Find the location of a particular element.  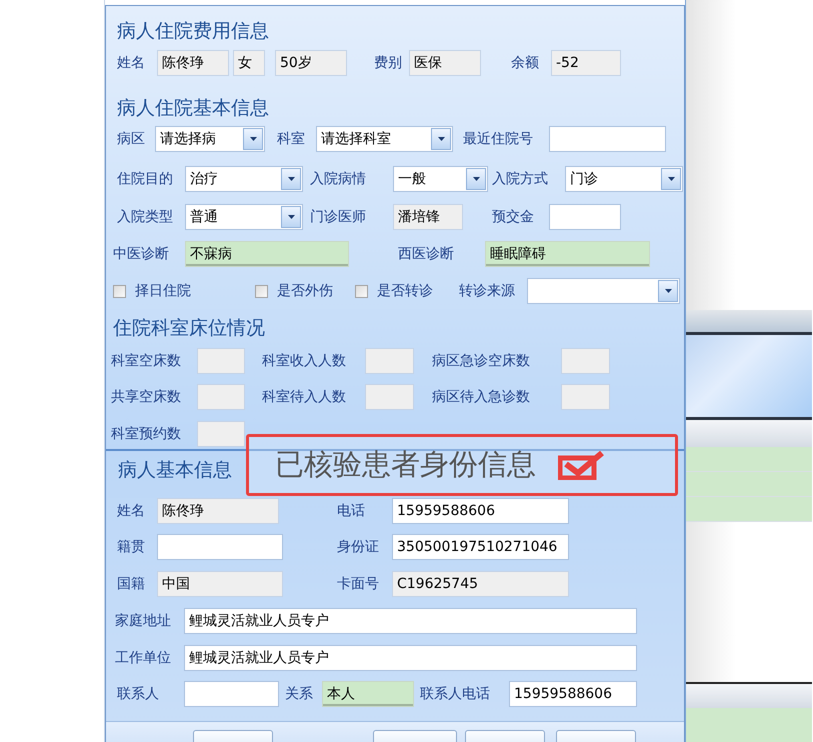

readonly-field: 医保 is located at coordinates (445, 63).